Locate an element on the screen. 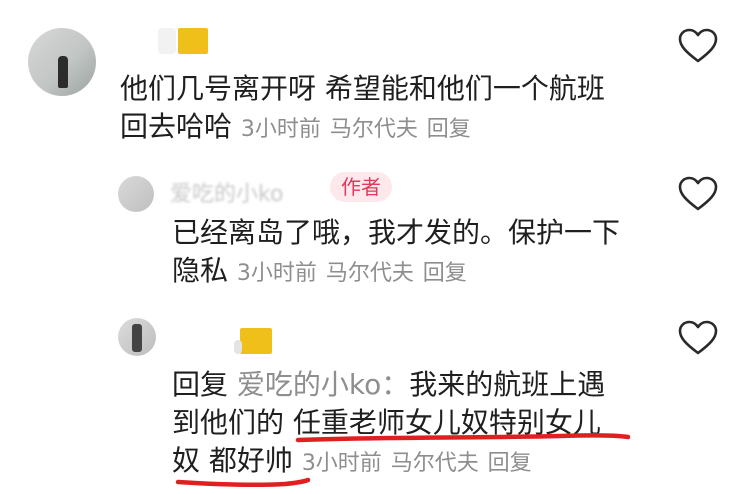 The height and width of the screenshot is (494, 750). highlight-underline is located at coordinates (403, 460).